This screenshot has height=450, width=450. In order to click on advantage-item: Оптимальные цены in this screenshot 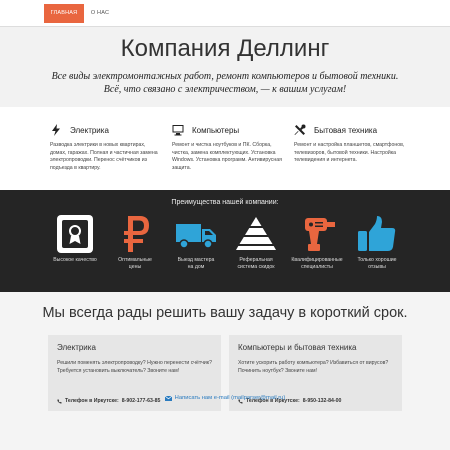, I will do `click(135, 242)`.